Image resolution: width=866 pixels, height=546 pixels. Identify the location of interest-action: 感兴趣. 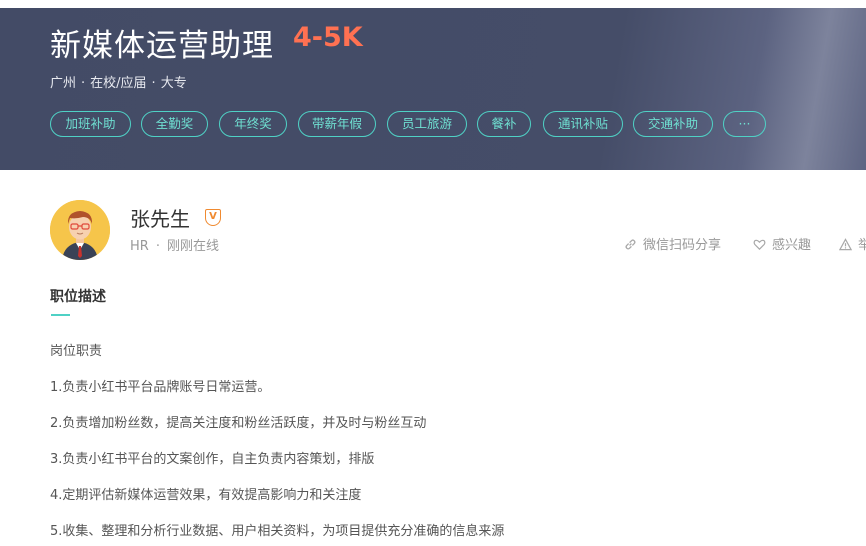
(782, 243).